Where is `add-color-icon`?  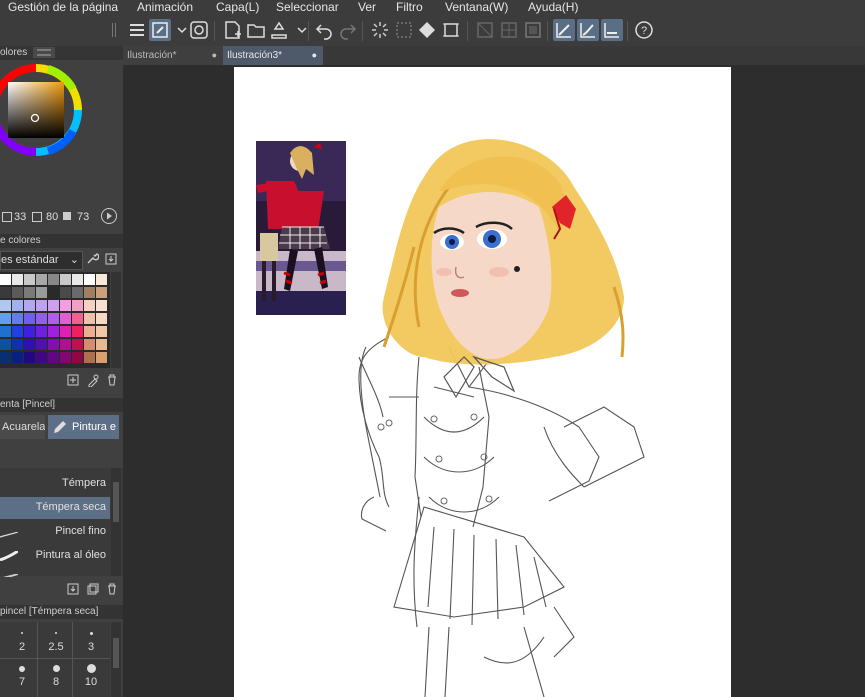
add-color-icon is located at coordinates (73, 380).